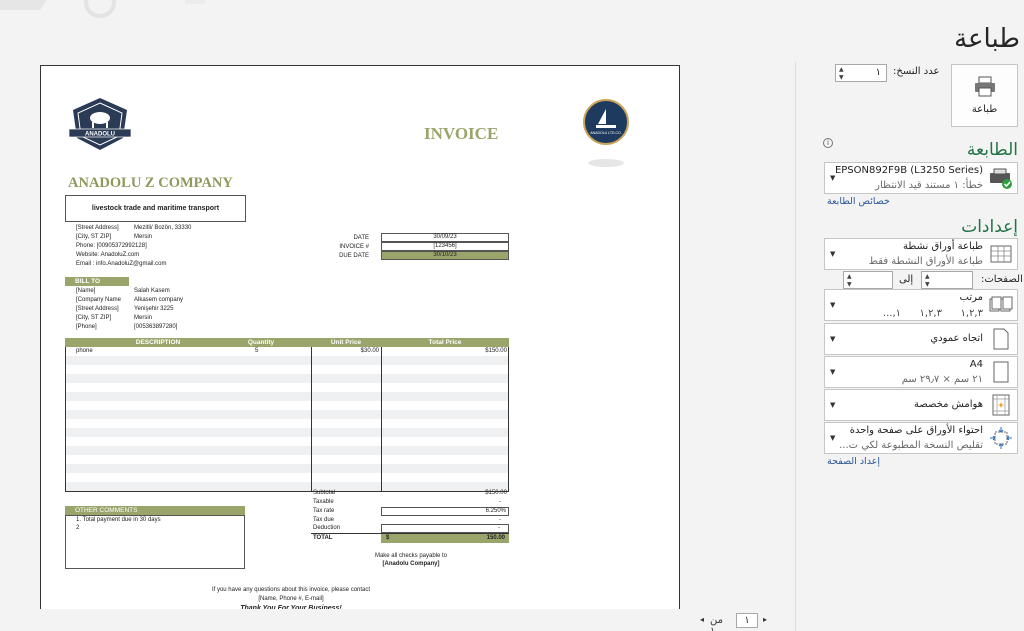 The height and width of the screenshot is (631, 1024). I want to click on orientation-dropdown: ▼ اتجاه عمودي, so click(921, 339).